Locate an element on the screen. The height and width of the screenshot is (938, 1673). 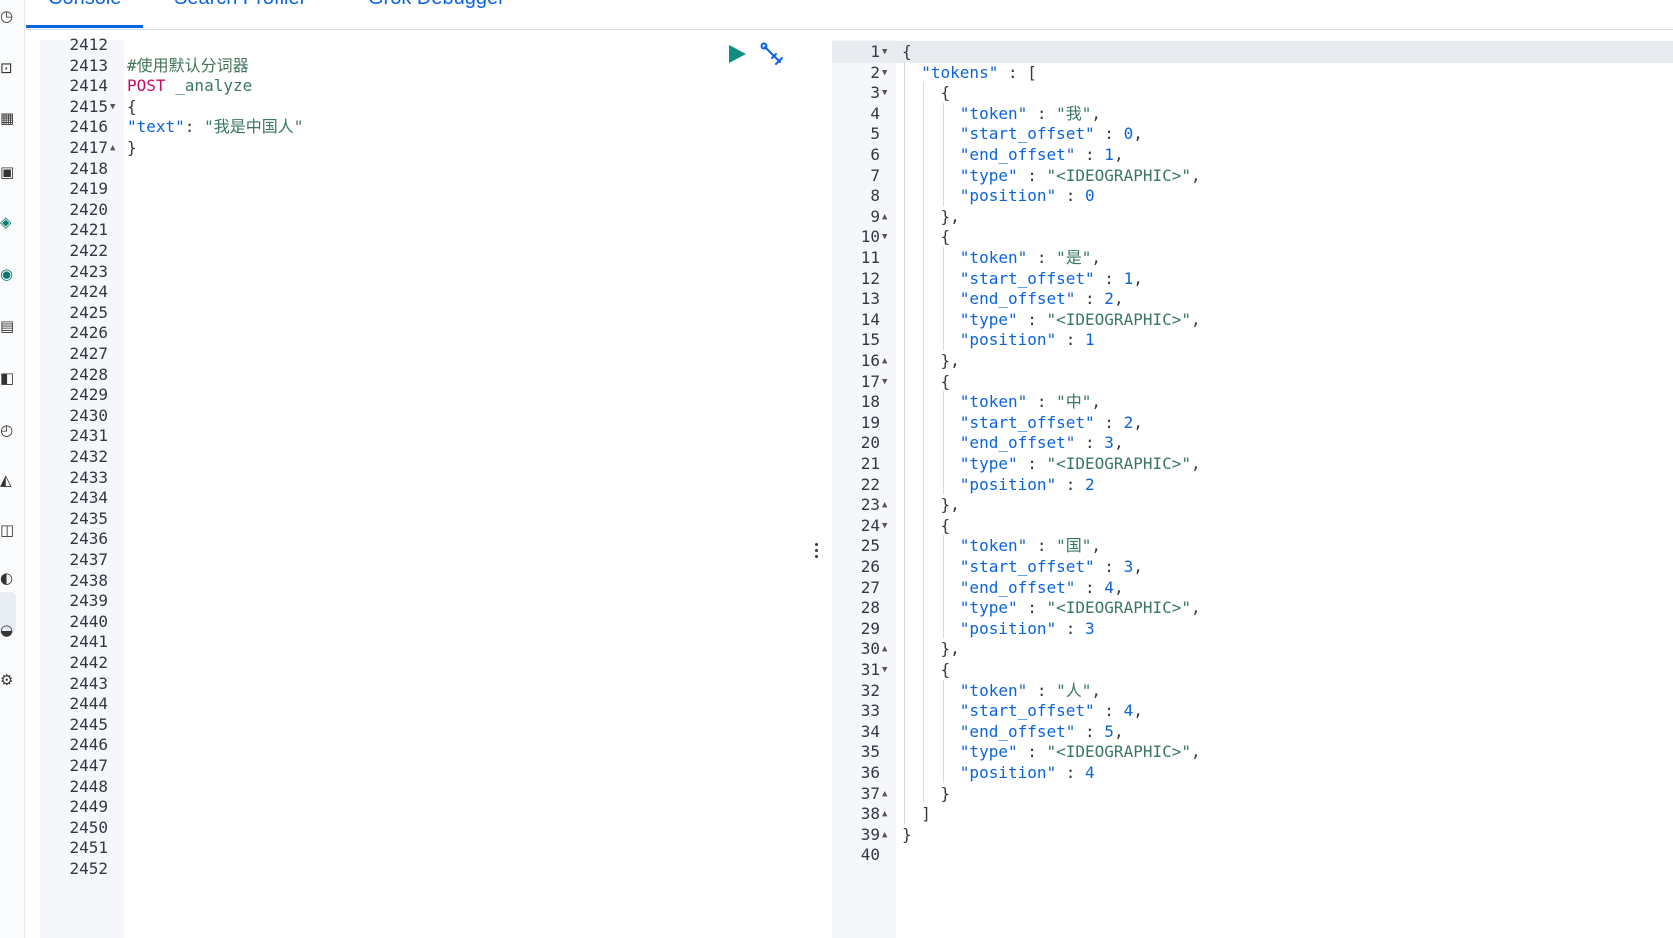
response-code-line: "position" : 3 is located at coordinates (1027, 628).